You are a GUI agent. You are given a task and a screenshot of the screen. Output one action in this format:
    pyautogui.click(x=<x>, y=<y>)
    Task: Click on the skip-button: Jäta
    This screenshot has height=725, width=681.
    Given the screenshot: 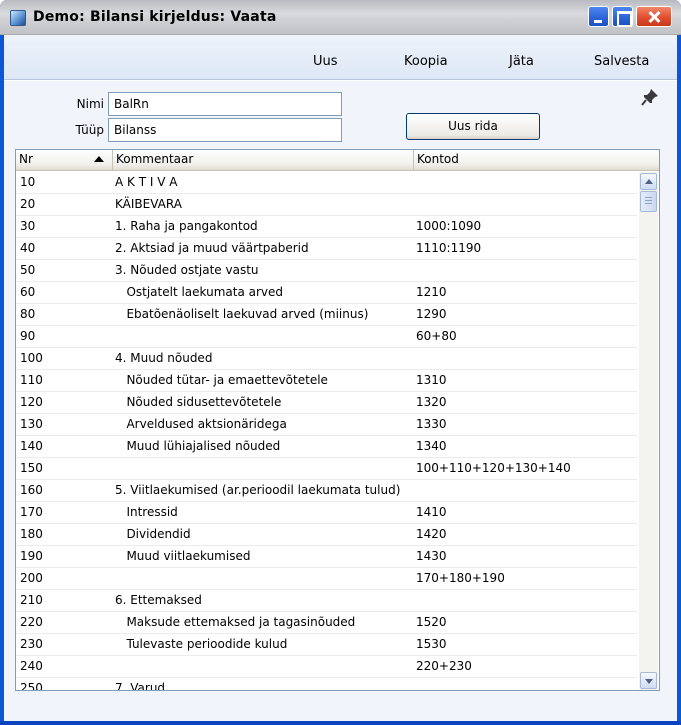 What is the action you would take?
    pyautogui.click(x=521, y=61)
    